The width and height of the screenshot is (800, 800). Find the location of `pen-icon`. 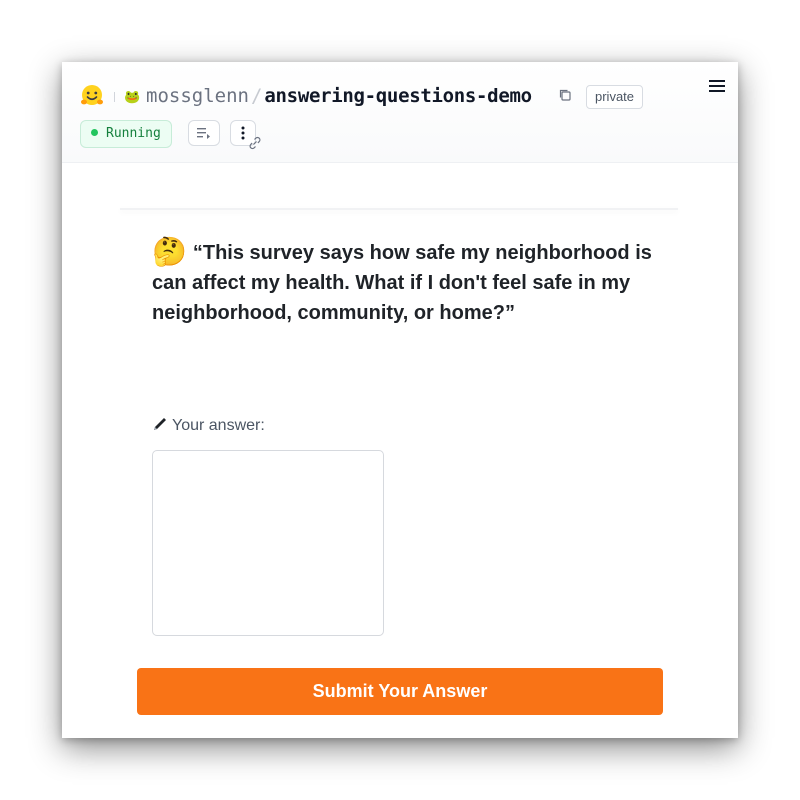

pen-icon is located at coordinates (160, 424).